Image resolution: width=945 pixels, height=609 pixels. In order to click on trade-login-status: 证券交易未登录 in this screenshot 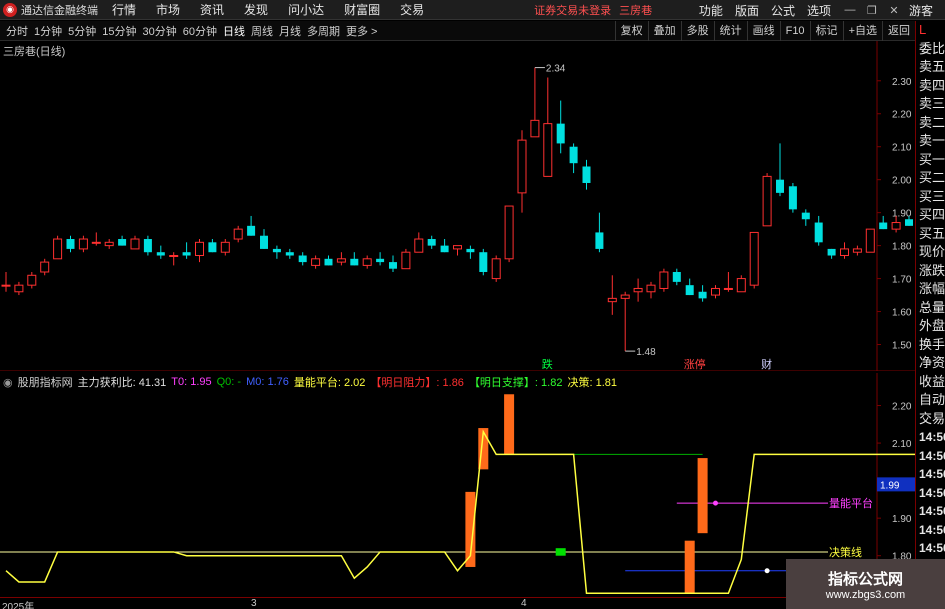, I will do `click(572, 10)`.